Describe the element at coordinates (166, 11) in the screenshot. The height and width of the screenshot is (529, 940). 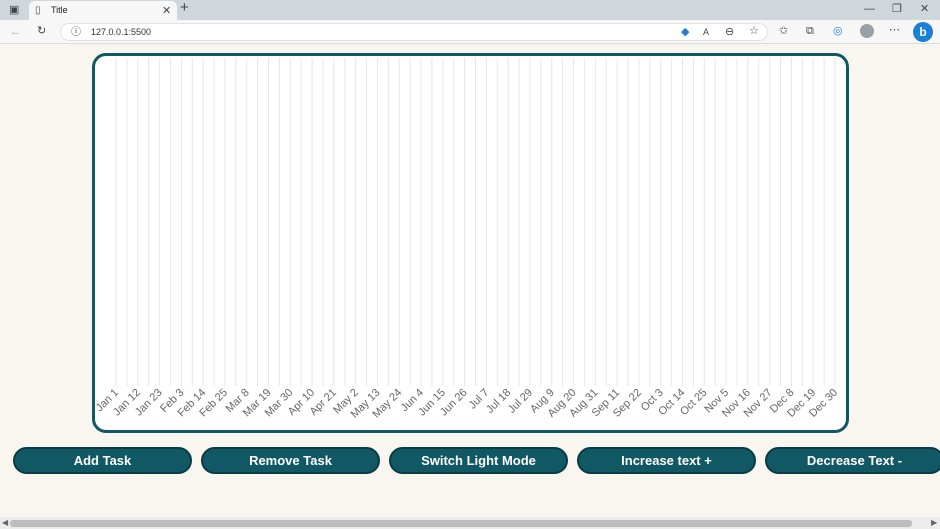
I see `close-tab-icon: ✕` at that location.